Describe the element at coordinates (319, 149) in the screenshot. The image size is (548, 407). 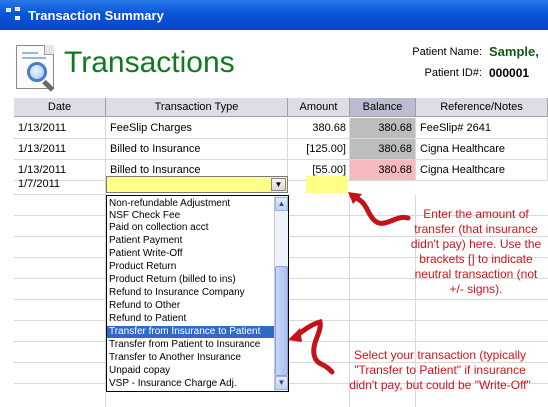
I see `table-cell-amount: [125.00]` at that location.